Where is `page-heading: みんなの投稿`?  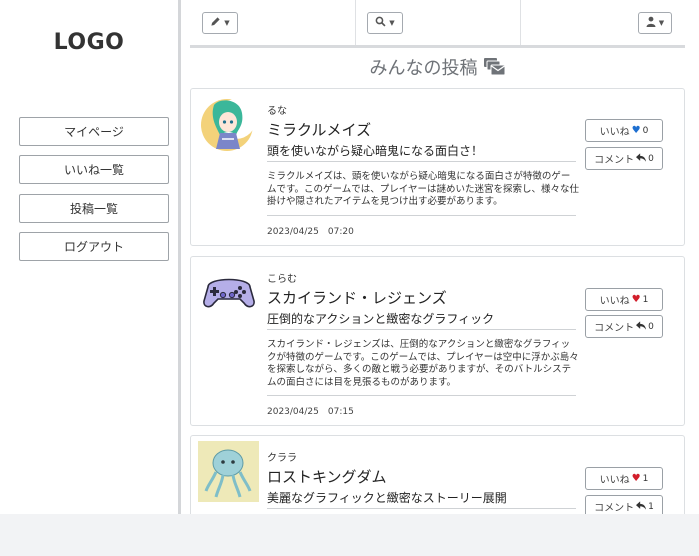 page-heading: みんなの投稿 is located at coordinates (437, 67).